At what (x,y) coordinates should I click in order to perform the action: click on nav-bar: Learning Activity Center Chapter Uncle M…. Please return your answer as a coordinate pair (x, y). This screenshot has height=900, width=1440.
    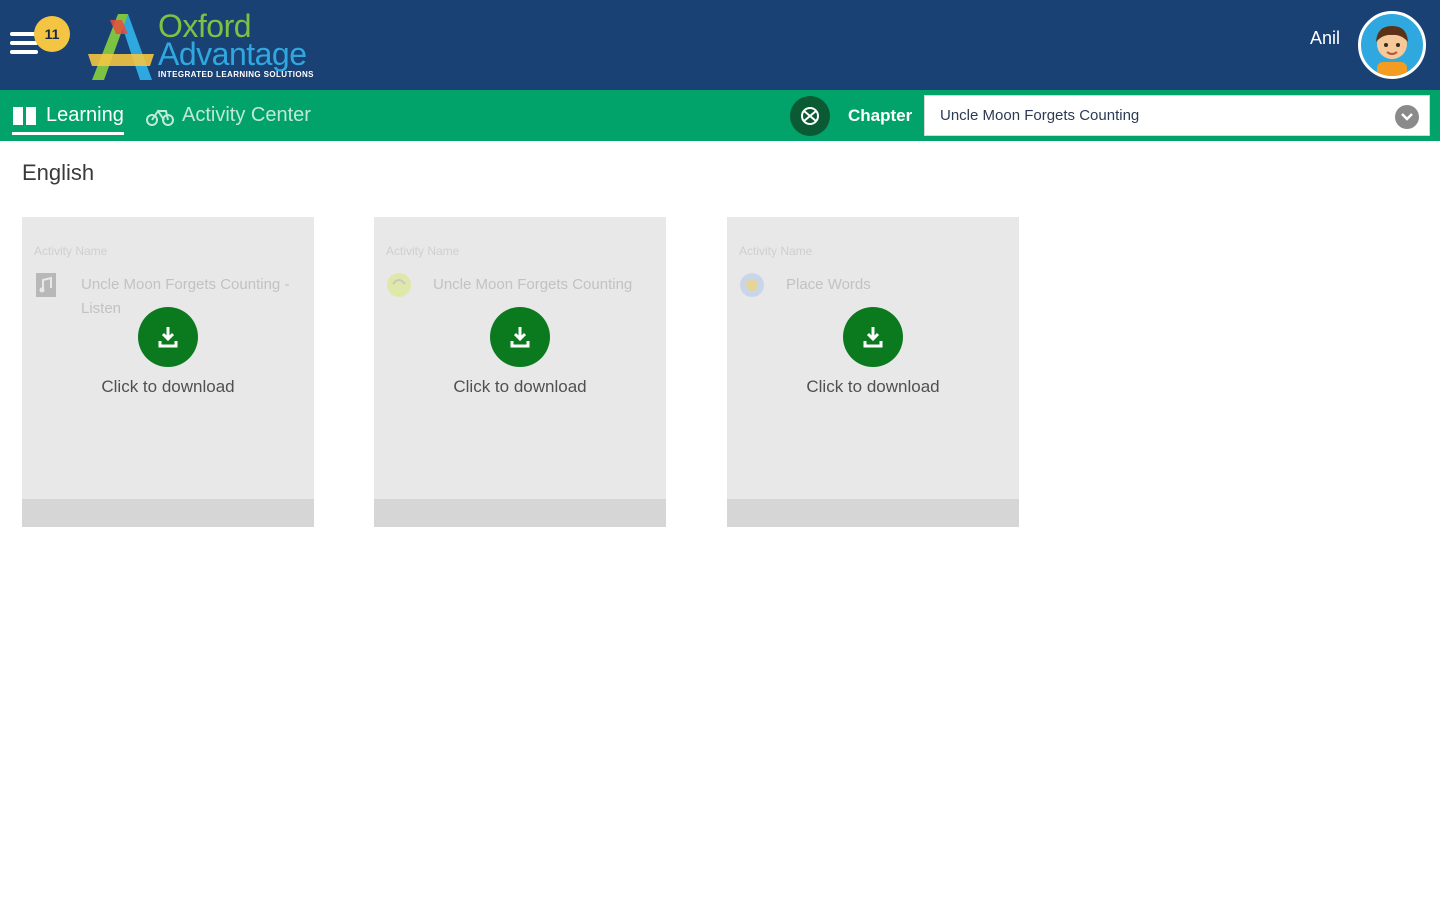
    Looking at the image, I should click on (720, 115).